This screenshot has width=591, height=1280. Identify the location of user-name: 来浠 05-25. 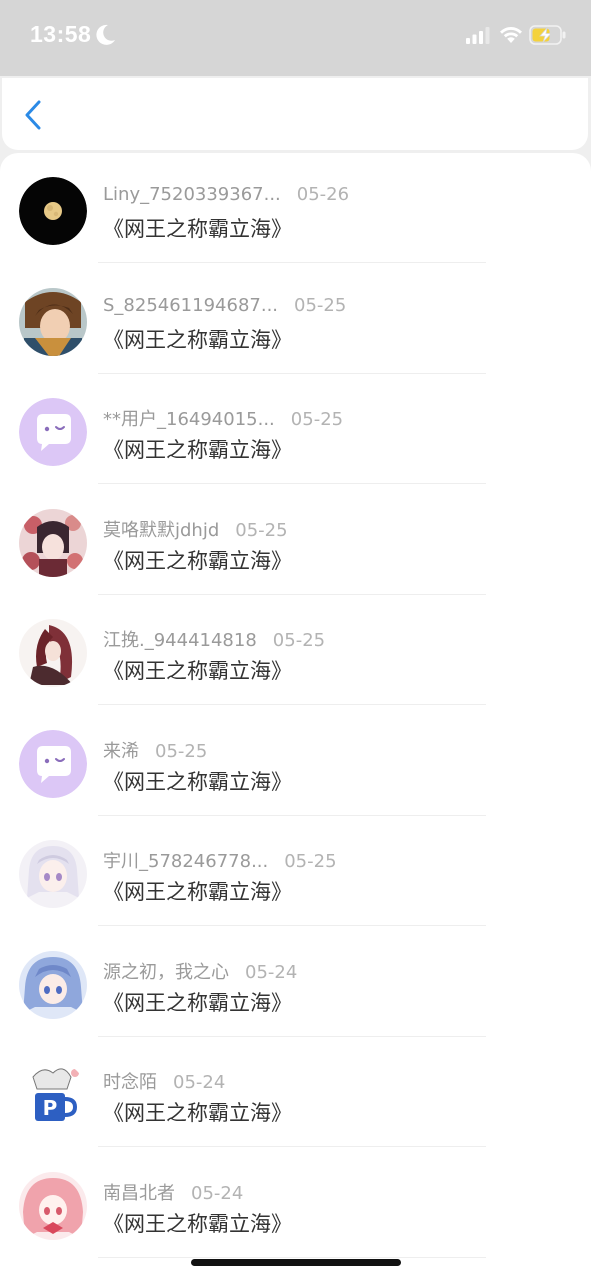
(155, 750).